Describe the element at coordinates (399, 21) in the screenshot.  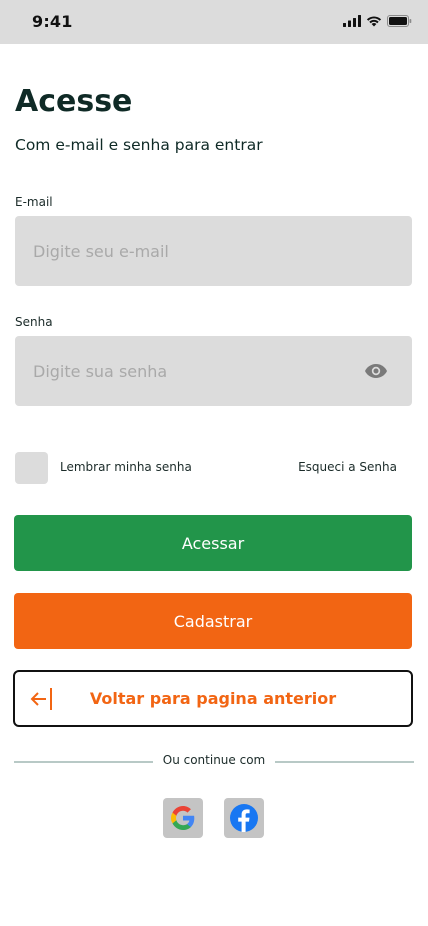
I see `battery-icon` at that location.